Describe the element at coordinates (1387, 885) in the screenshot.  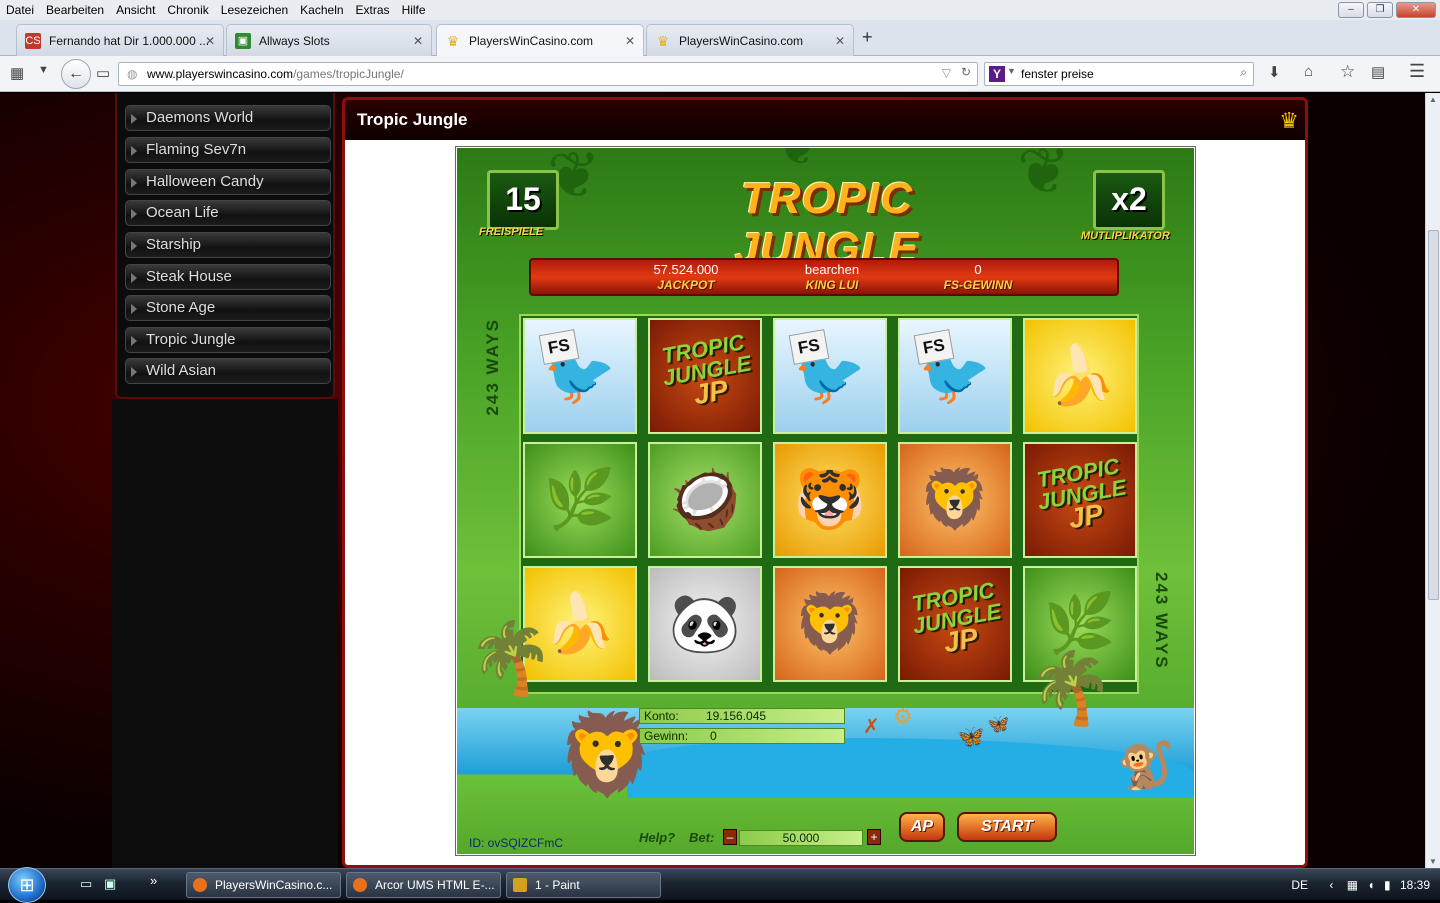
I see `power-icon: ▮` at that location.